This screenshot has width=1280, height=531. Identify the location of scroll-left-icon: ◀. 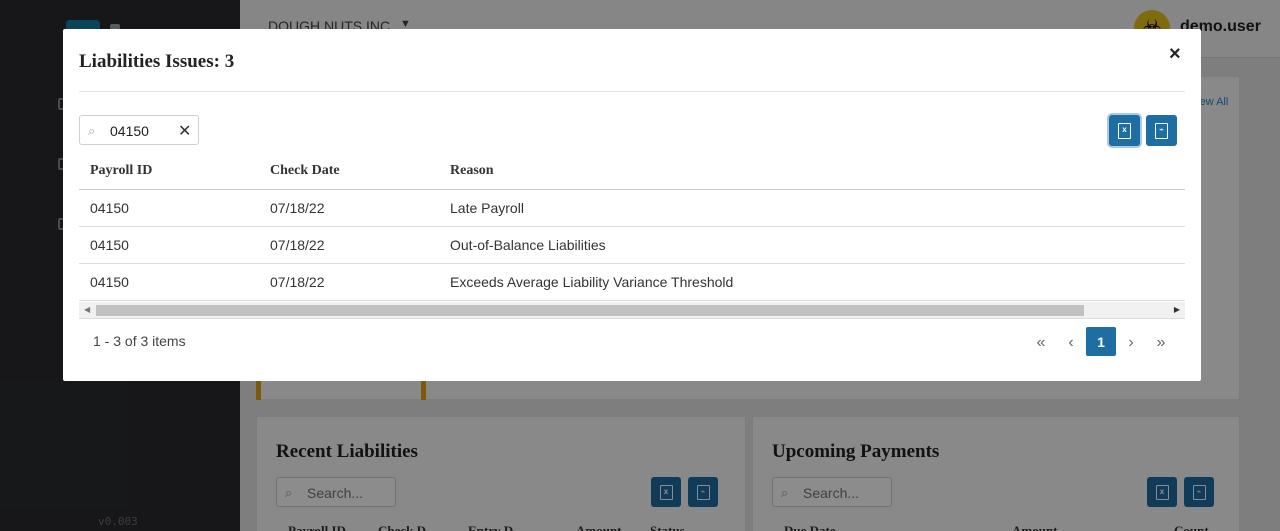
(87, 309).